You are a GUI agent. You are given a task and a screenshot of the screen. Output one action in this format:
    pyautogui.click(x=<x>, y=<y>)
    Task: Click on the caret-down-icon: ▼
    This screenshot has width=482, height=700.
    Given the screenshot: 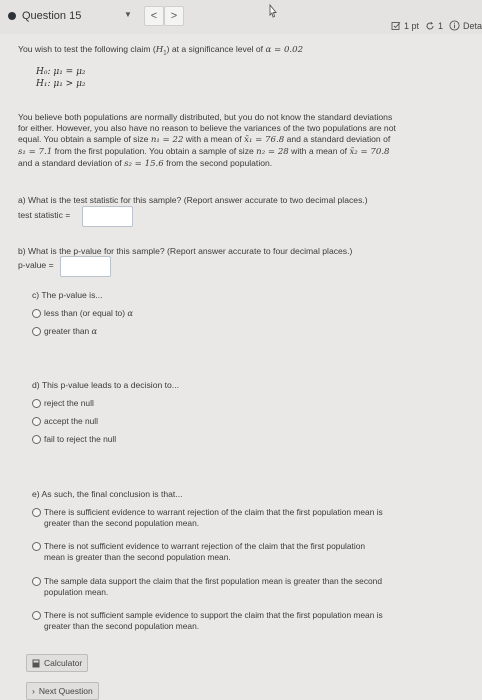 What is the action you would take?
    pyautogui.click(x=128, y=14)
    